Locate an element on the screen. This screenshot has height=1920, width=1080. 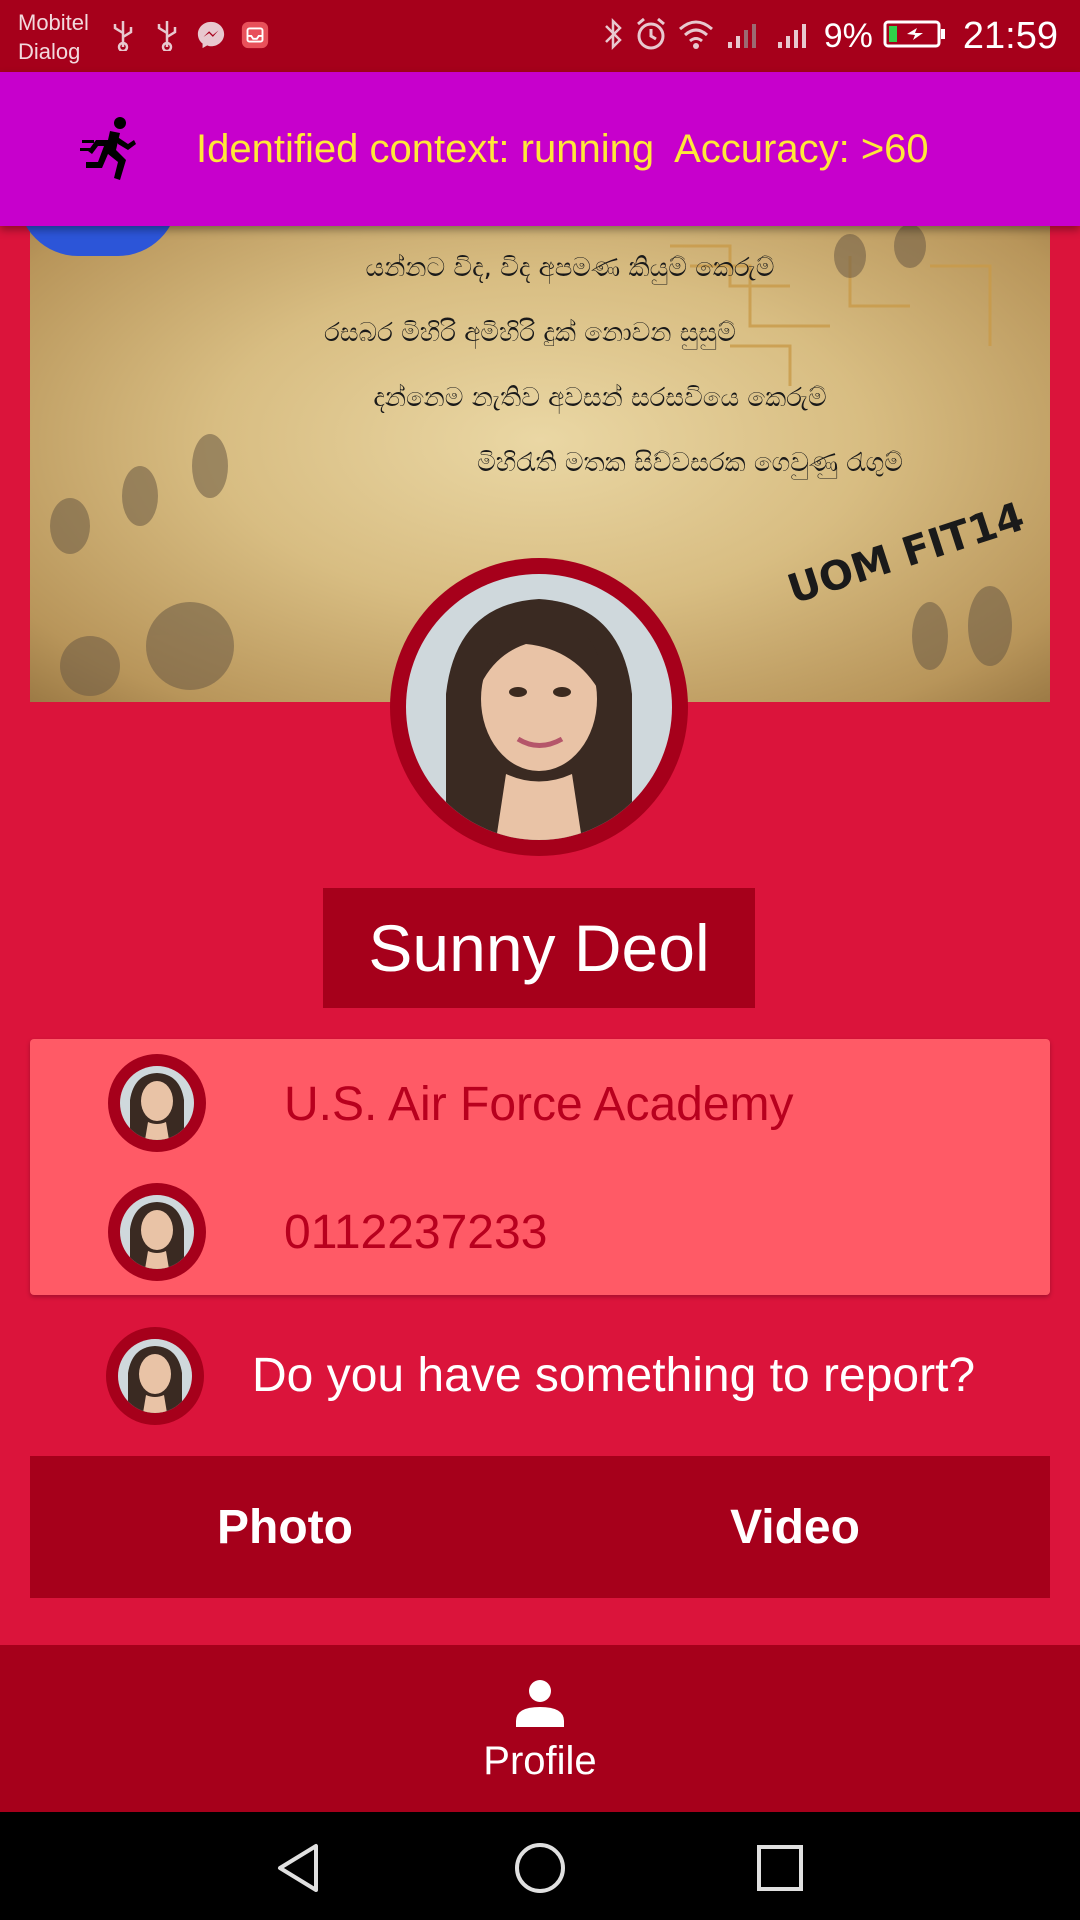
institution-row: U.S. Air Force Academy is located at coordinates (540, 1103).